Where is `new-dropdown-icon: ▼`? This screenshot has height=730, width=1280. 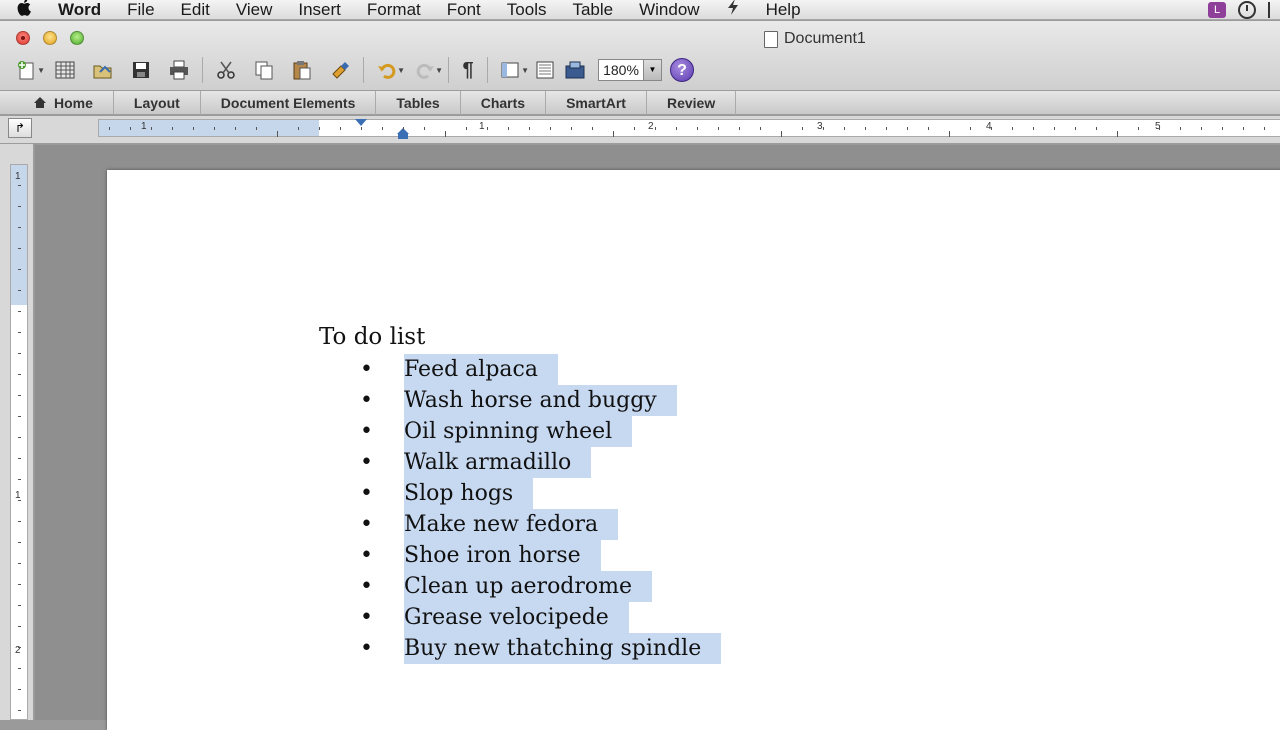
new-dropdown-icon: ▼ is located at coordinates (41, 70).